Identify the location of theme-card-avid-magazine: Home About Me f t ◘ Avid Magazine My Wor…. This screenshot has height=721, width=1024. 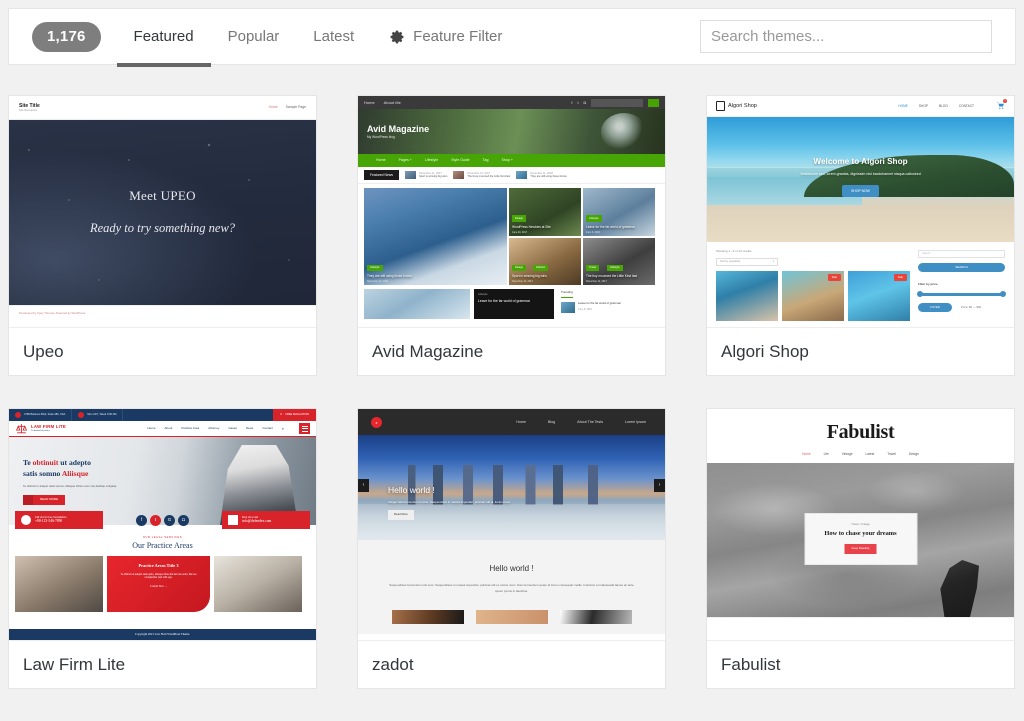
(511, 235).